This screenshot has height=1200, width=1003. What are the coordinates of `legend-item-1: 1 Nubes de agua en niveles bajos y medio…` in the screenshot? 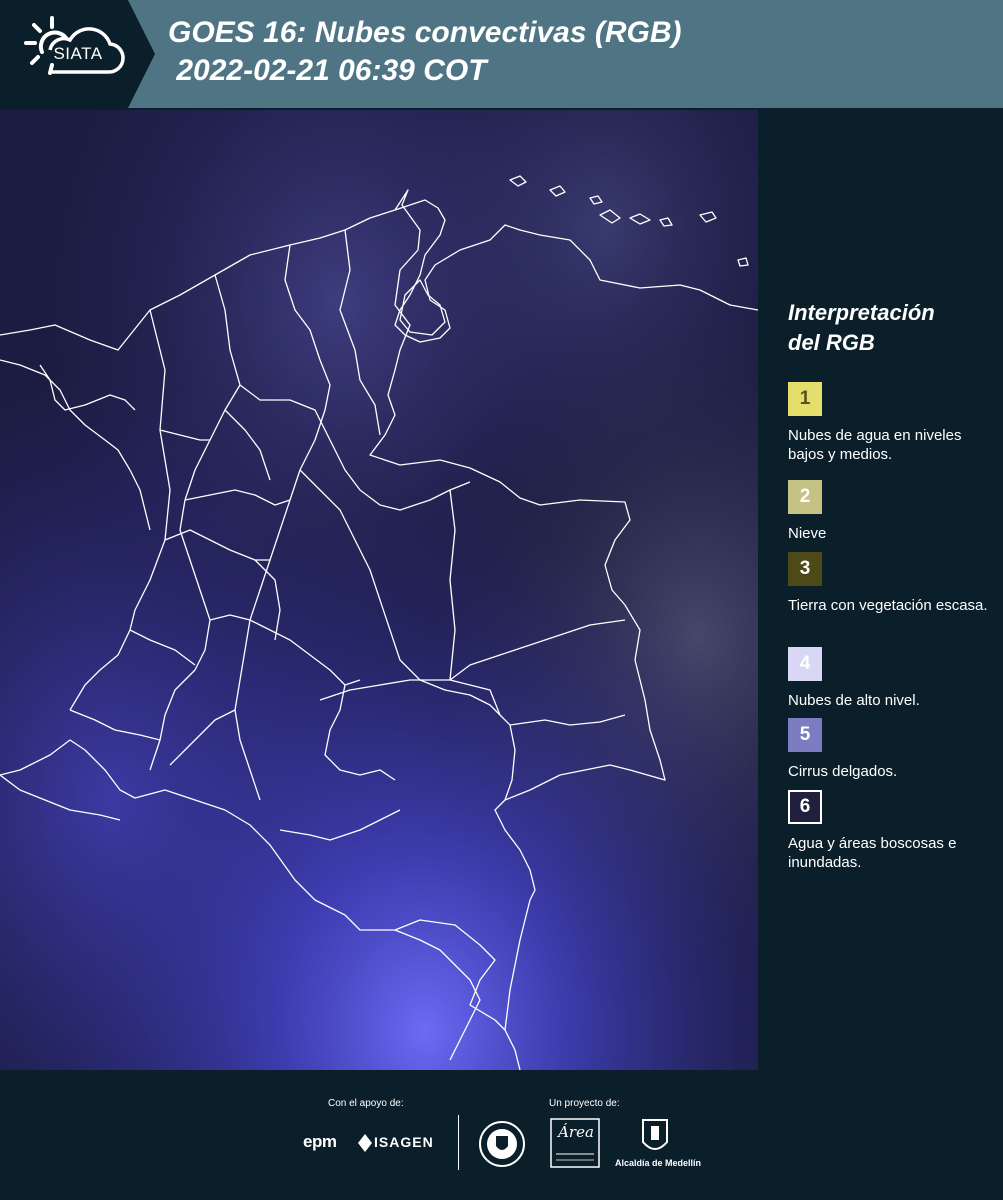 It's located at (888, 423).